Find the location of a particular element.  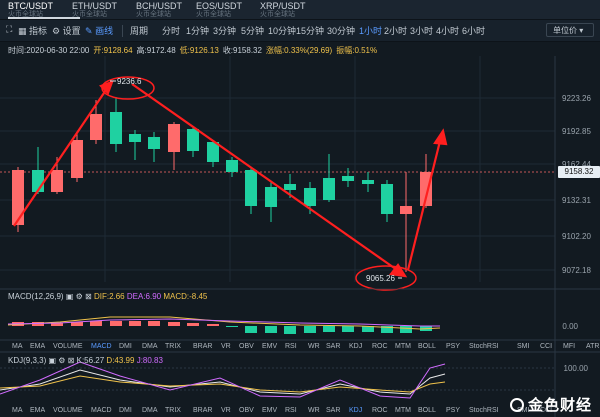

indicator-tab: ATR is located at coordinates (592, 346).